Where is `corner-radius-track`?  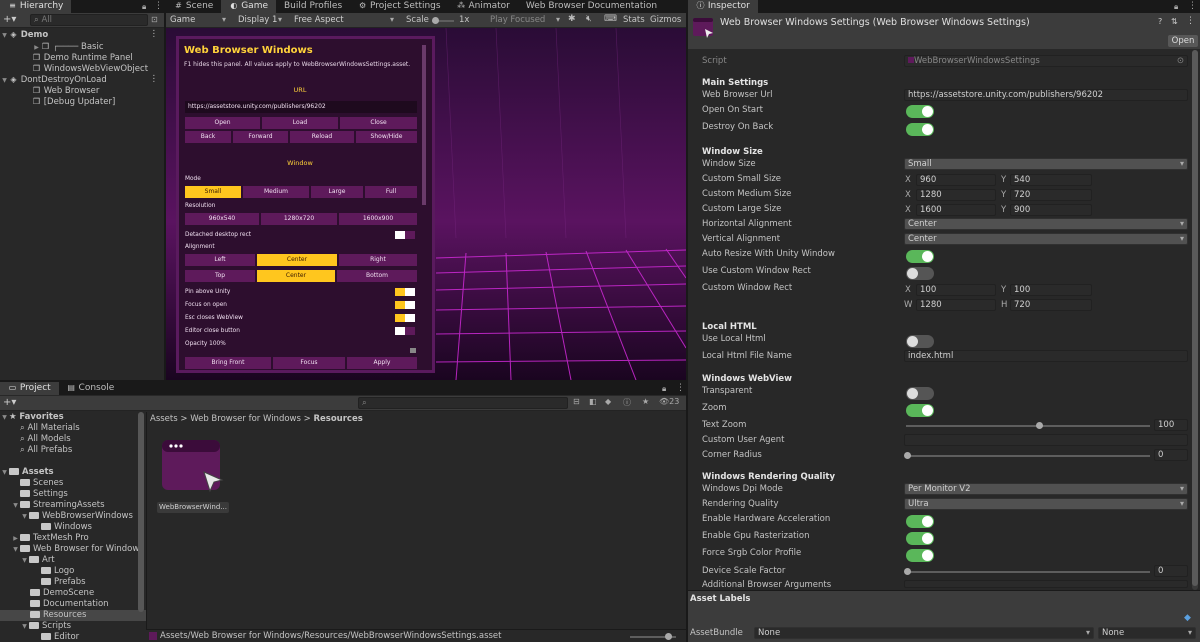
corner-radius-track is located at coordinates (1028, 456).